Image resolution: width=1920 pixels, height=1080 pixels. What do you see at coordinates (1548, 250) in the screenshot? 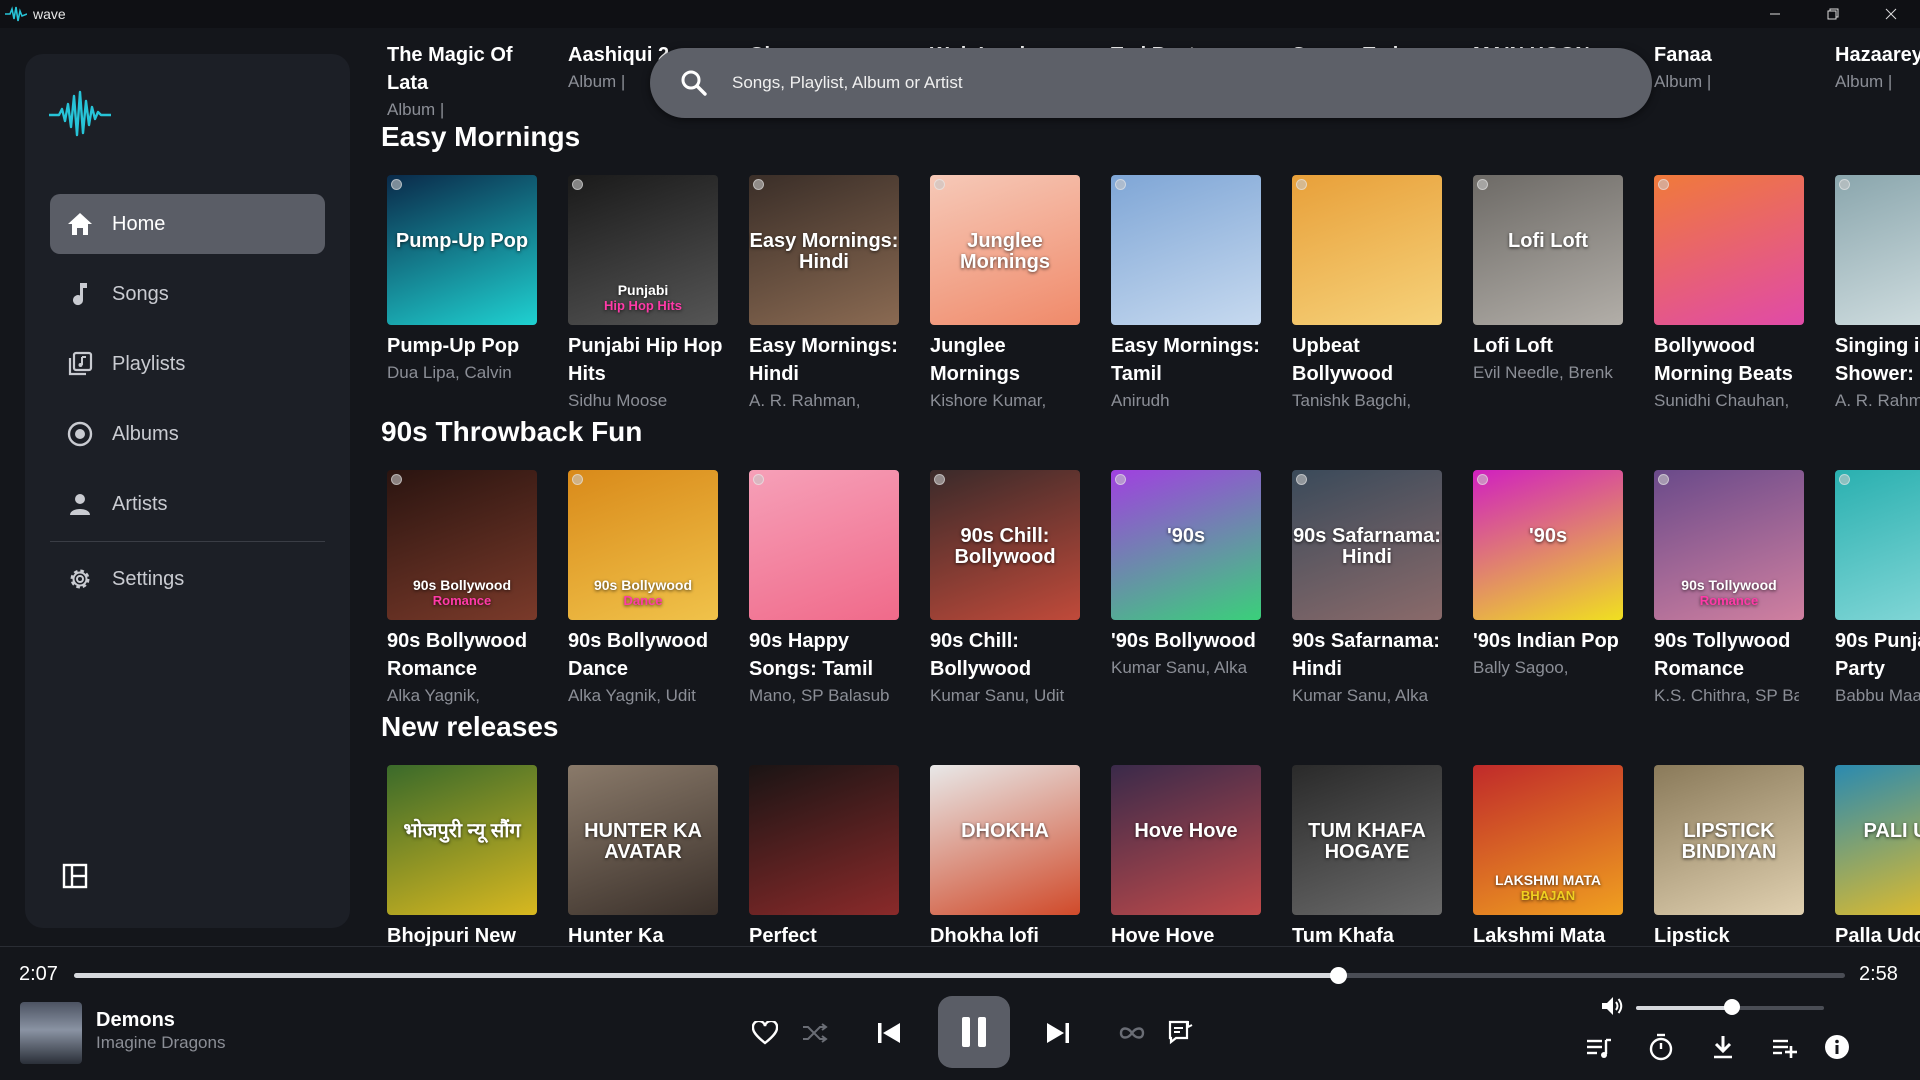
I see `cover-art: Lofi Loft` at bounding box center [1548, 250].